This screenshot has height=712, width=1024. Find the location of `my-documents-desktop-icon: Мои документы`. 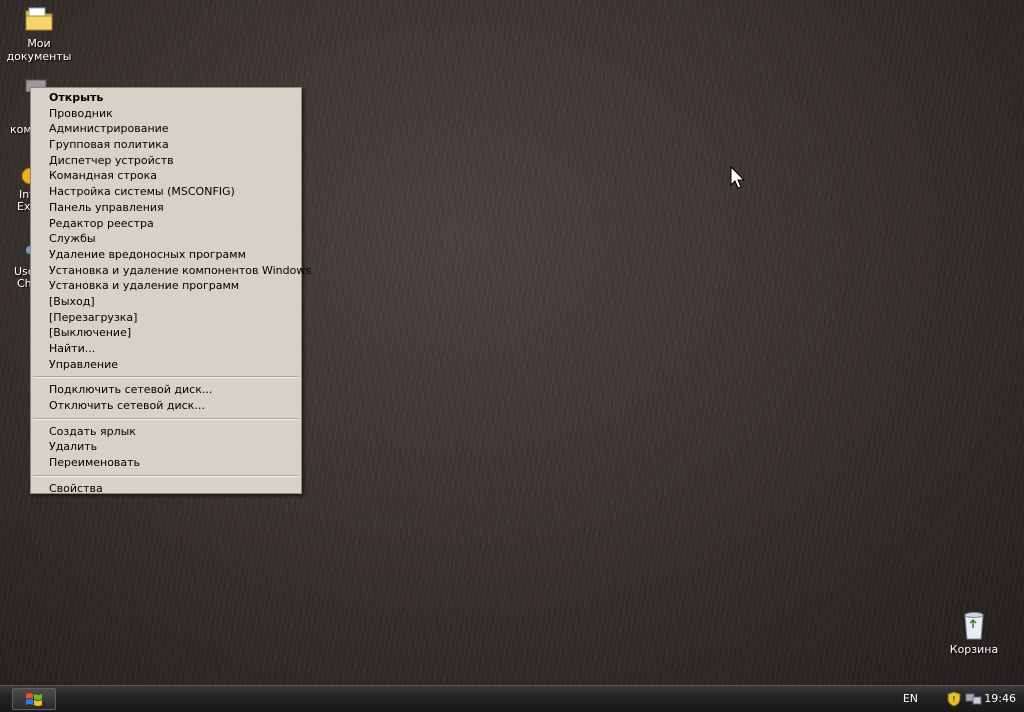

my-documents-desktop-icon: Мои документы is located at coordinates (39, 33).